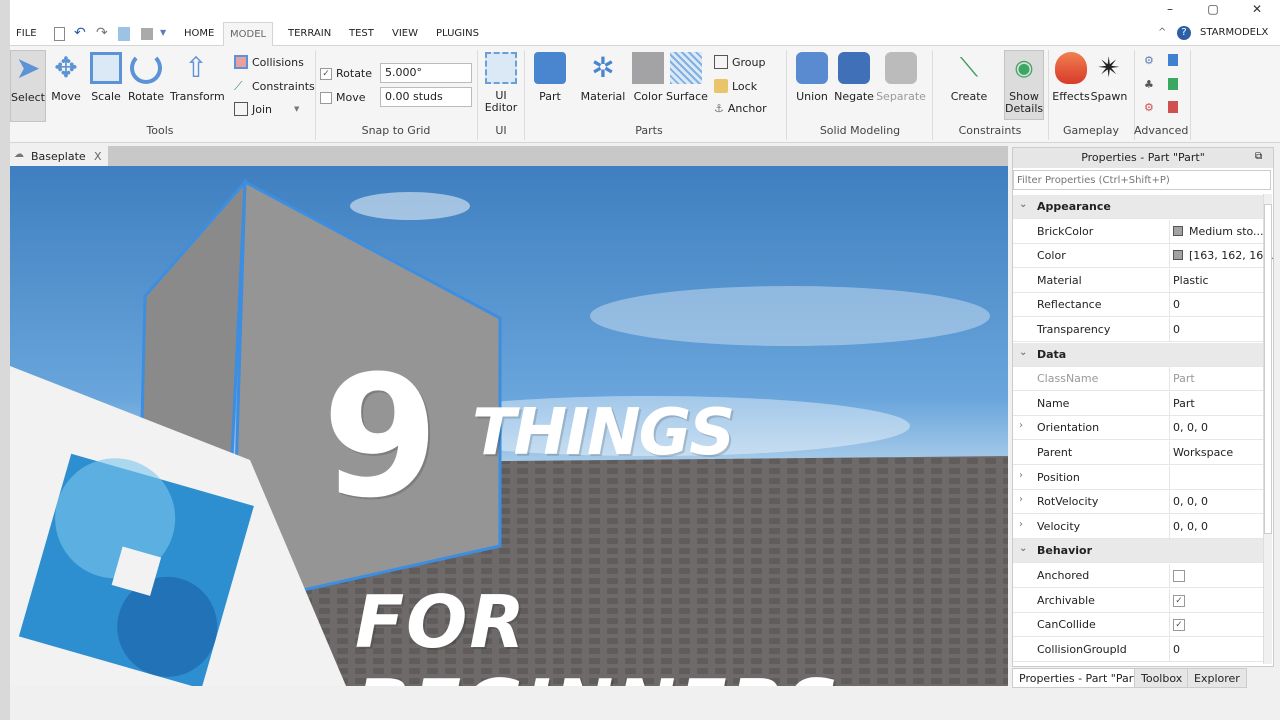 Image resolution: width=1280 pixels, height=720 pixels. Describe the element at coordinates (1138, 551) in the screenshot. I see `property-category: ⌄ Behavior` at that location.